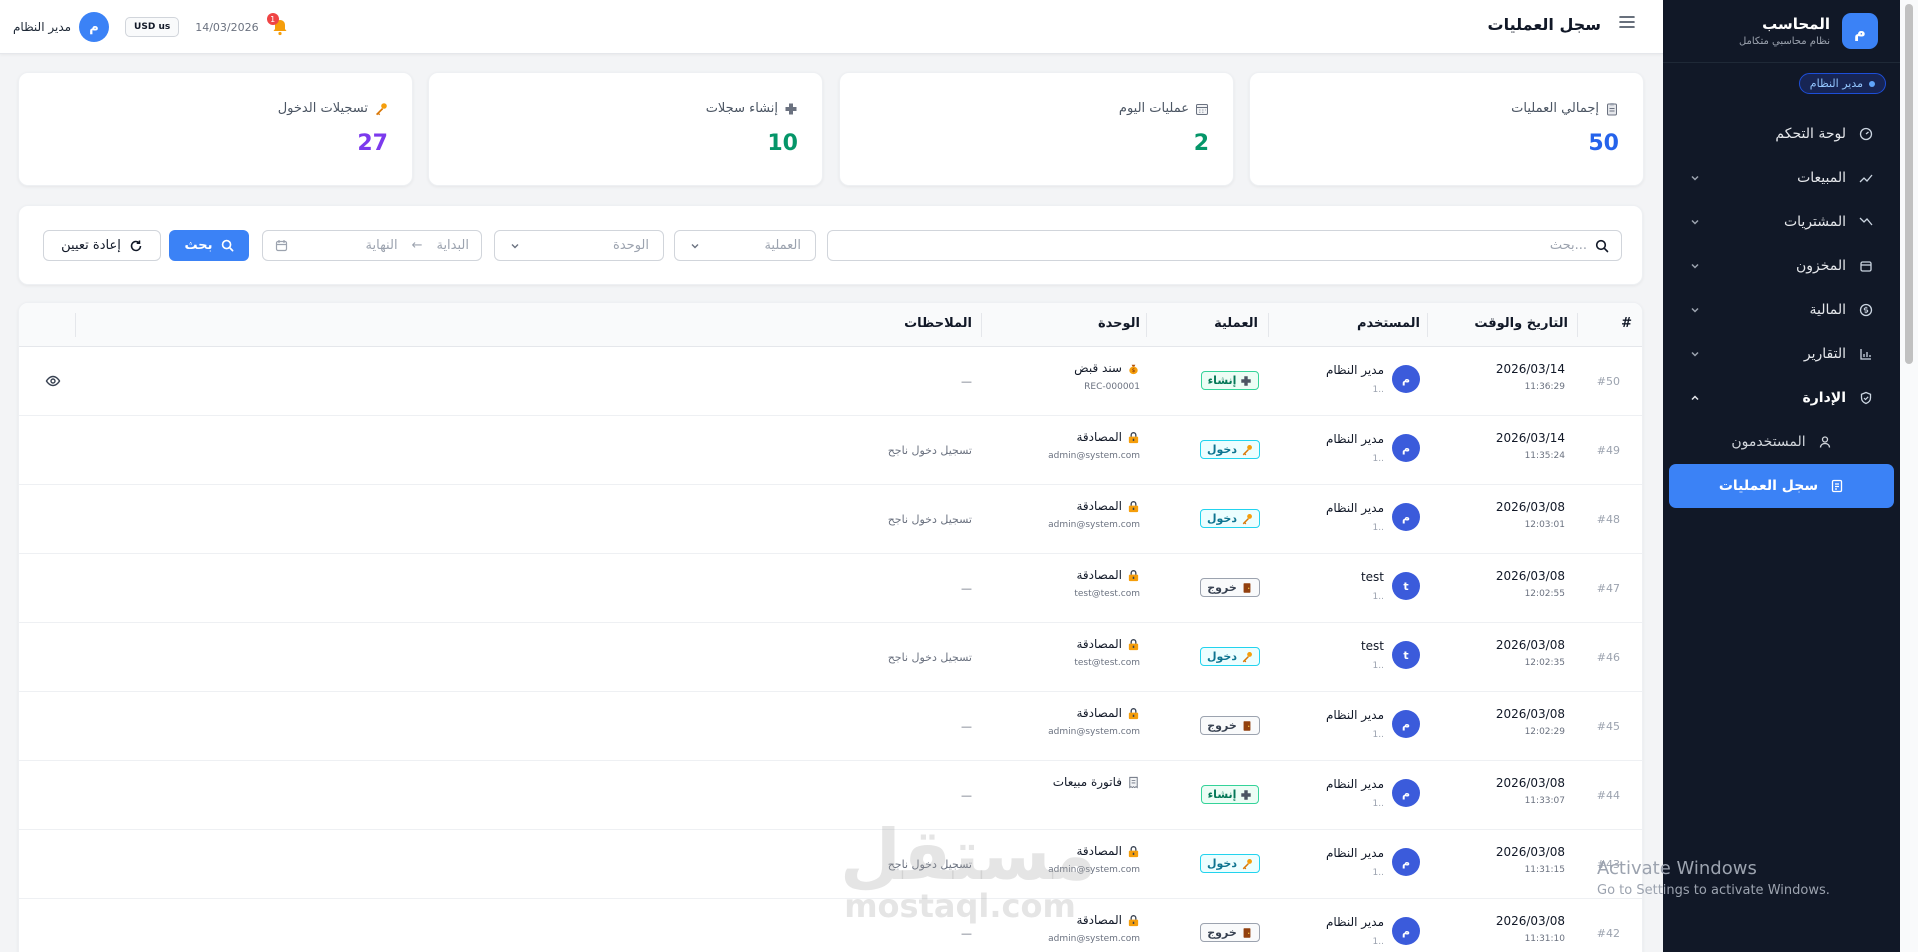 Image resolution: width=1918 pixels, height=952 pixels. What do you see at coordinates (1781, 354) in the screenshot?
I see `sidebar-item: التقارير` at bounding box center [1781, 354].